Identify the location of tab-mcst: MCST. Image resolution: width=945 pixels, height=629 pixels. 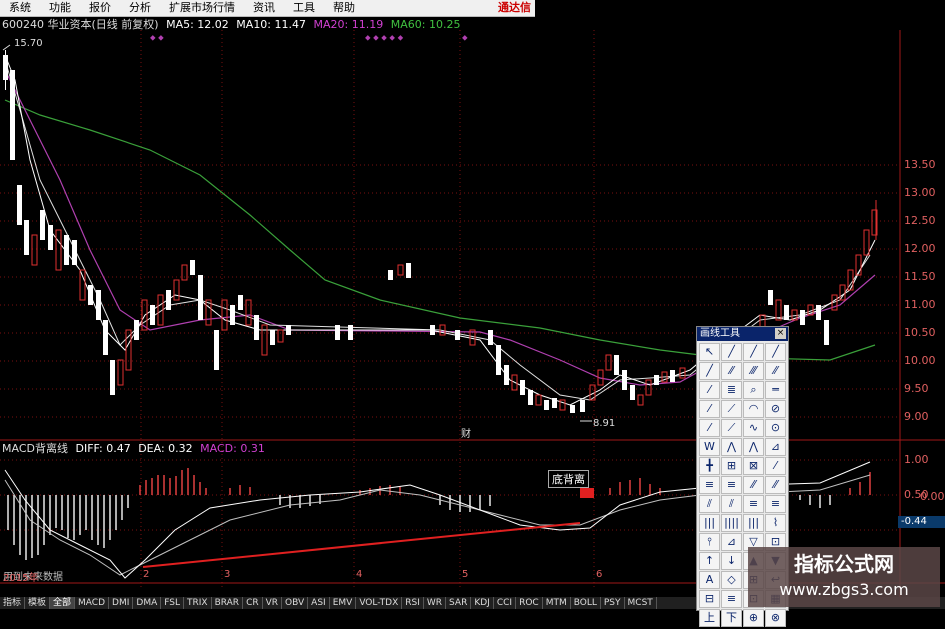
(641, 603).